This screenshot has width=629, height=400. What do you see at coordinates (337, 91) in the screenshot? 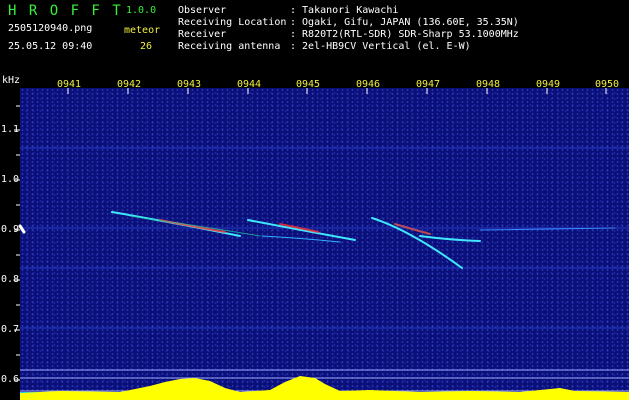
I see `time-tick-marks` at bounding box center [337, 91].